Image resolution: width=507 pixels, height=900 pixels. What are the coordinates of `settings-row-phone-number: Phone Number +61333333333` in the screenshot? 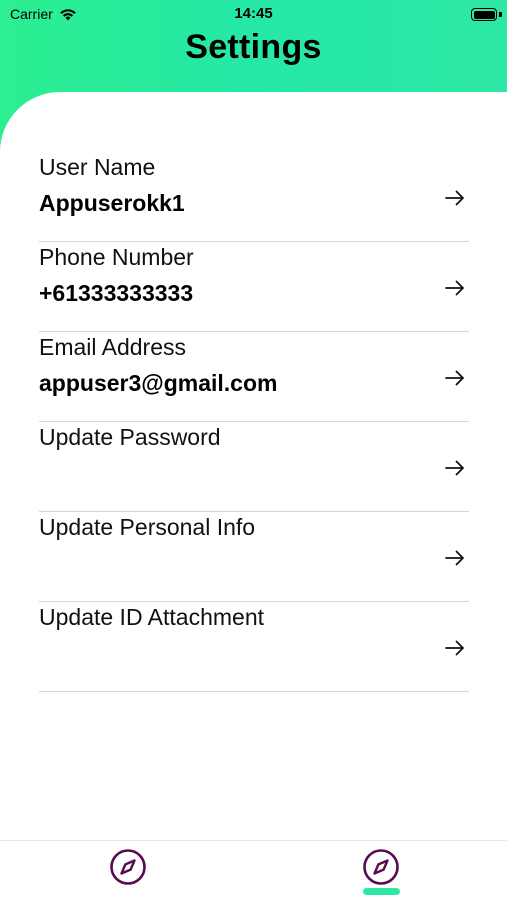 It's located at (254, 287).